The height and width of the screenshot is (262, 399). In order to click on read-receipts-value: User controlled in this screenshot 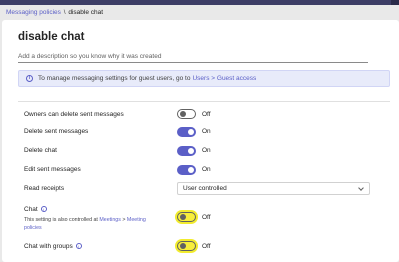, I will do `click(205, 188)`.